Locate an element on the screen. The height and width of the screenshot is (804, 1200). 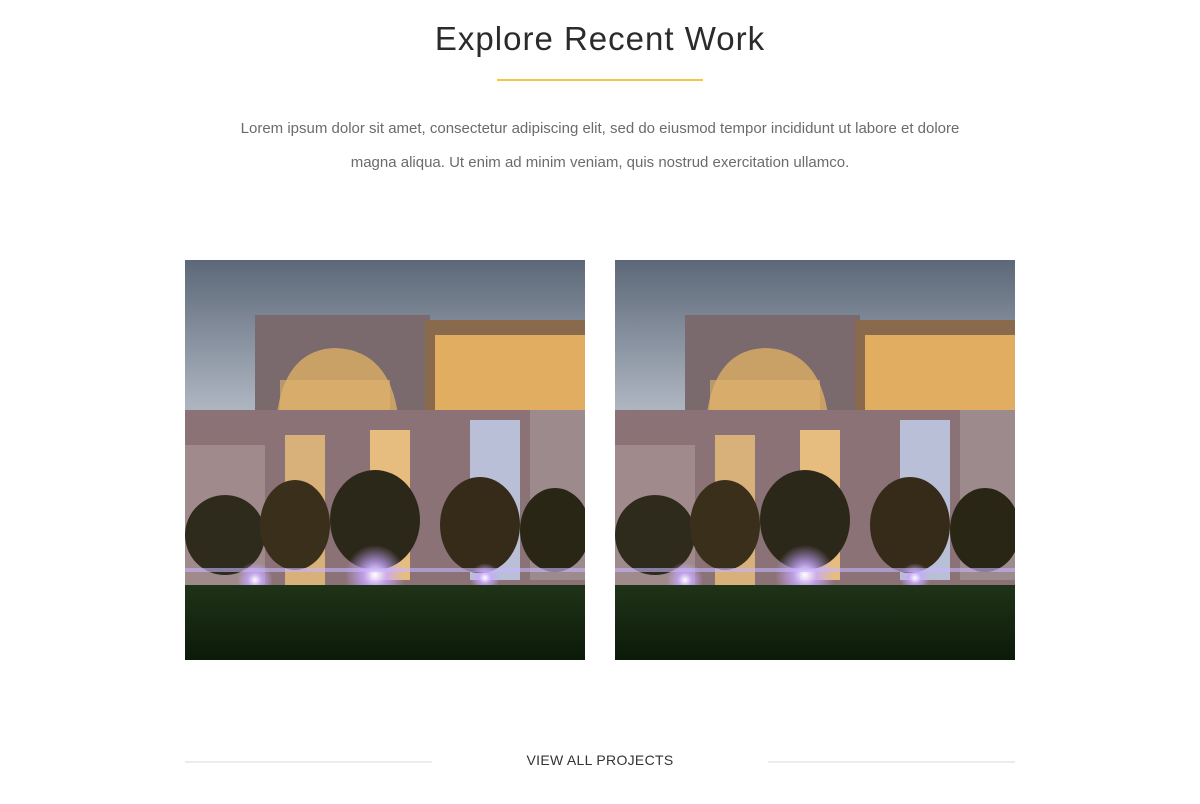
divider-right is located at coordinates (891, 762).